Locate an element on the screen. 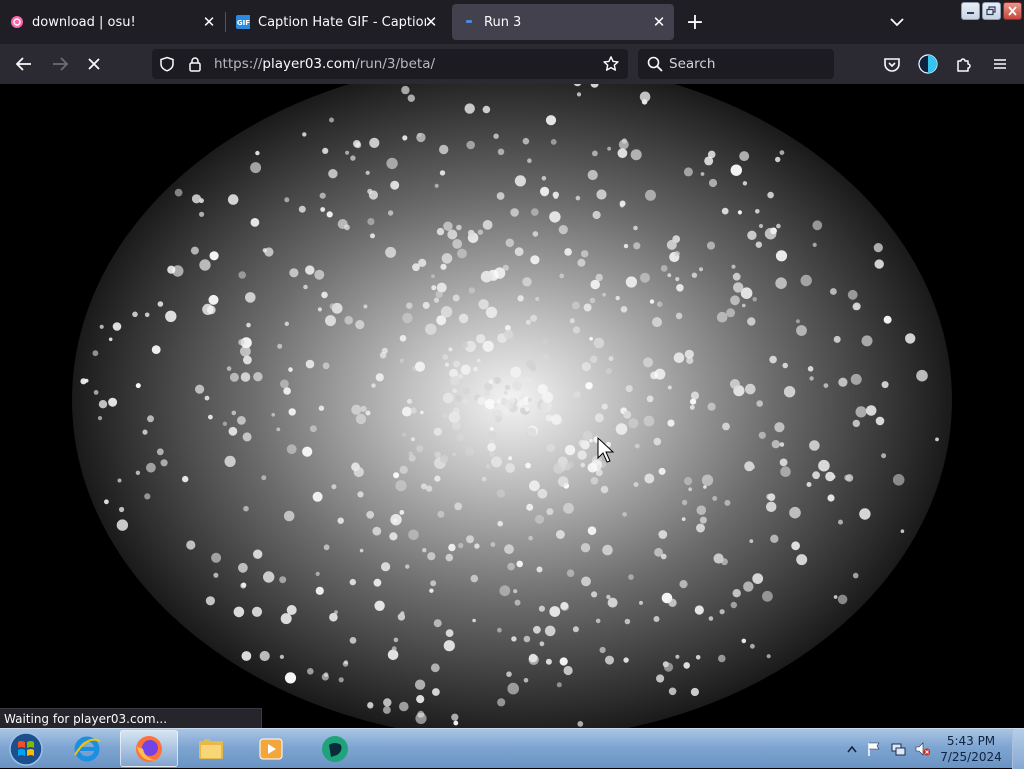 The height and width of the screenshot is (769, 1024). tab-run3: Run 3 ✕ is located at coordinates (563, 22).